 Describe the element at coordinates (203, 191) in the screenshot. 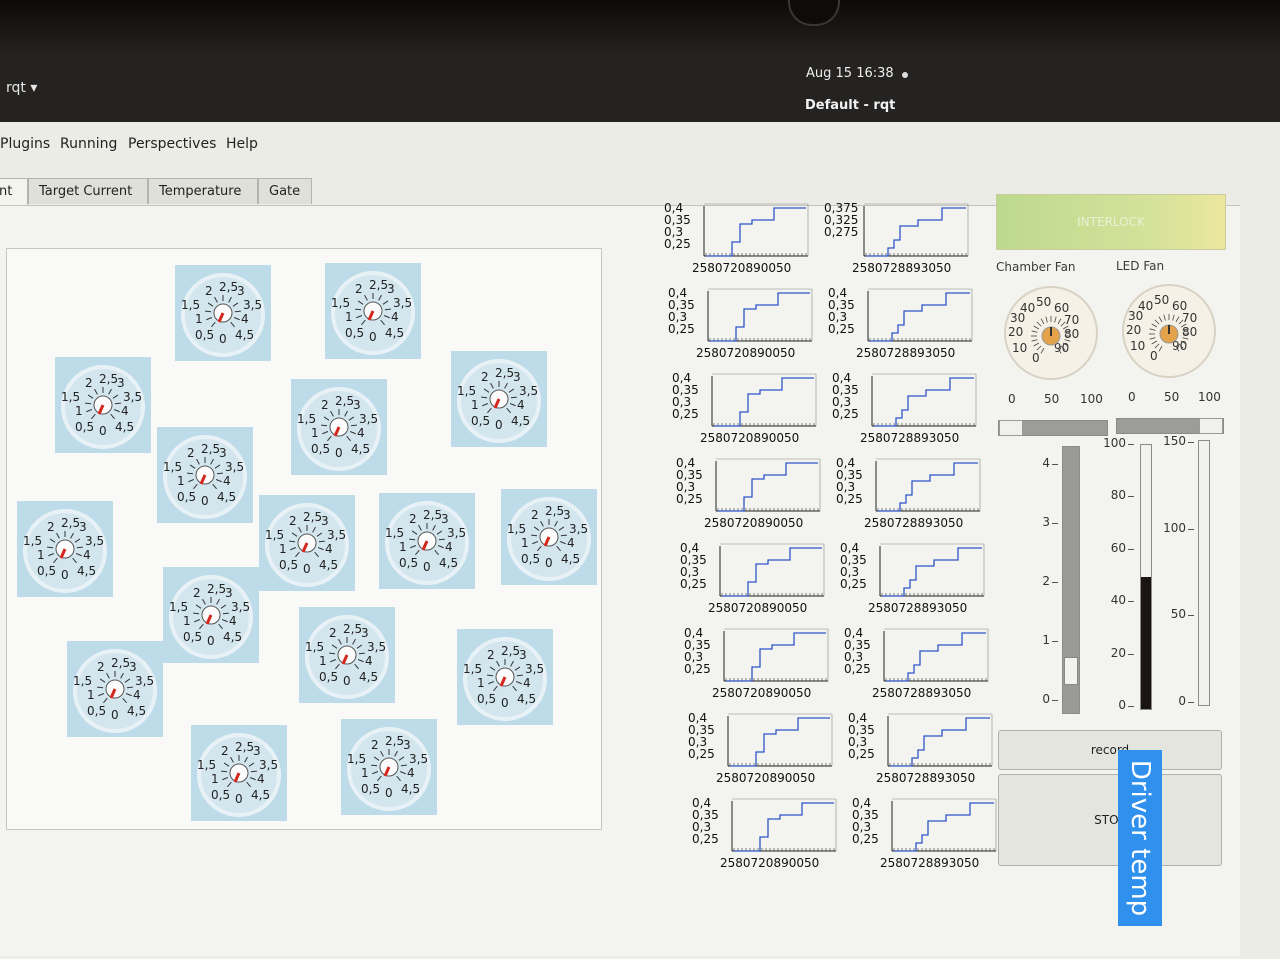

I see `tab-temperature: Temperature` at that location.